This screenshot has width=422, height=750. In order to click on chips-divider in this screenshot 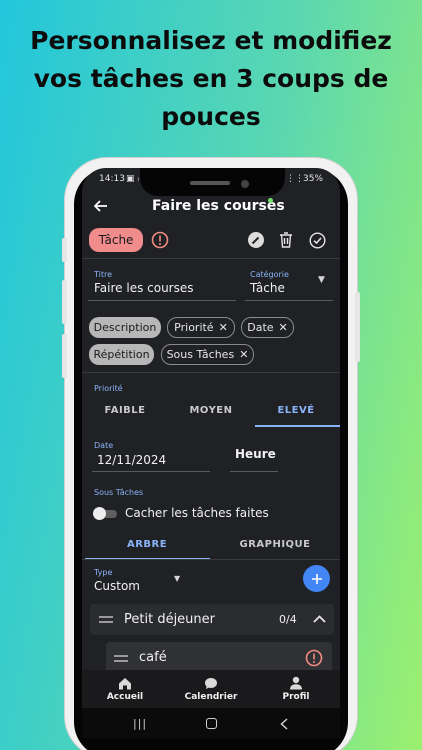, I will do `click(211, 372)`.